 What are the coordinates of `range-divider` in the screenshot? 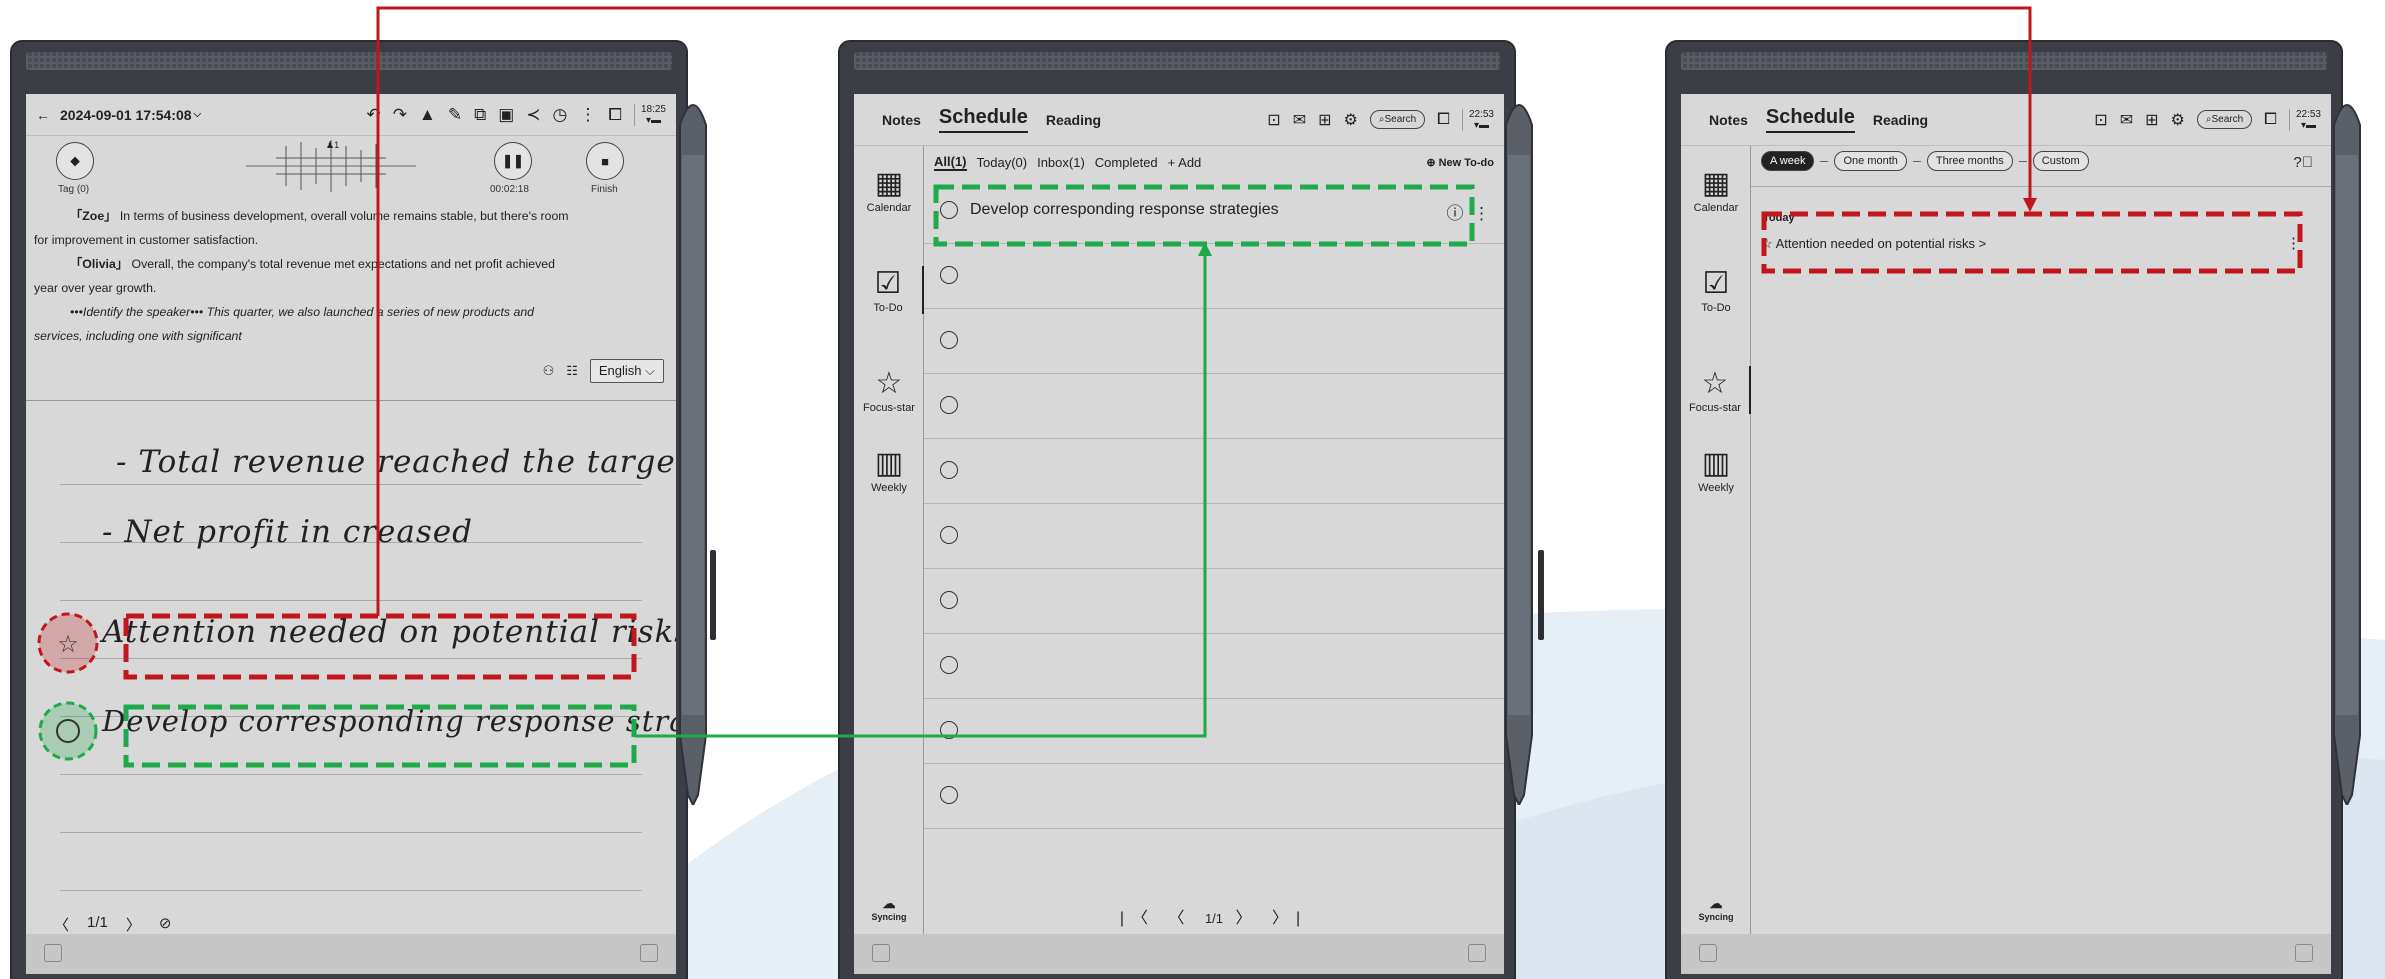 It's located at (1824, 161).